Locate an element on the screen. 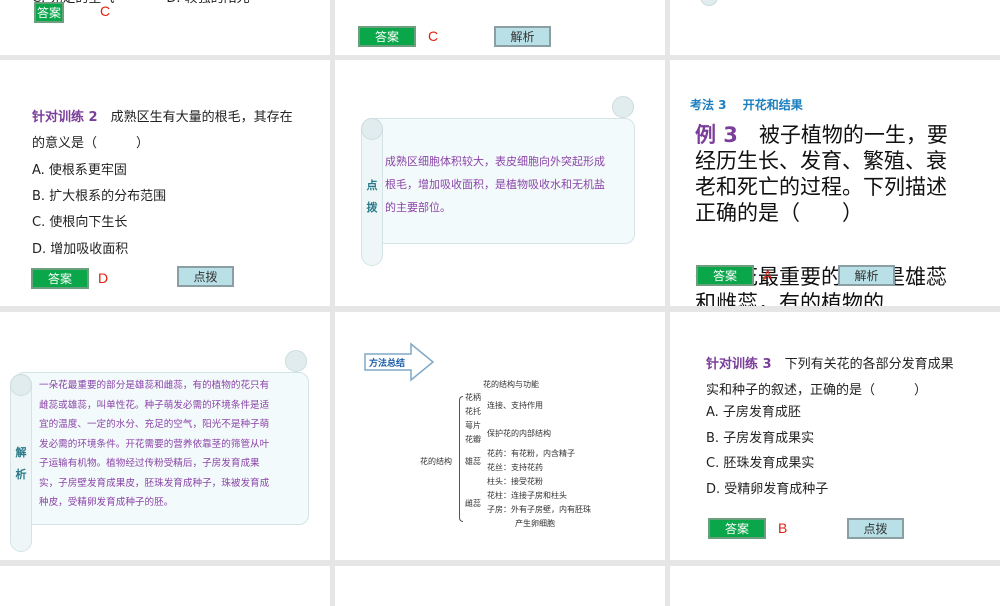  option-b: B. 扩大根系的分布范围 is located at coordinates (99, 196).